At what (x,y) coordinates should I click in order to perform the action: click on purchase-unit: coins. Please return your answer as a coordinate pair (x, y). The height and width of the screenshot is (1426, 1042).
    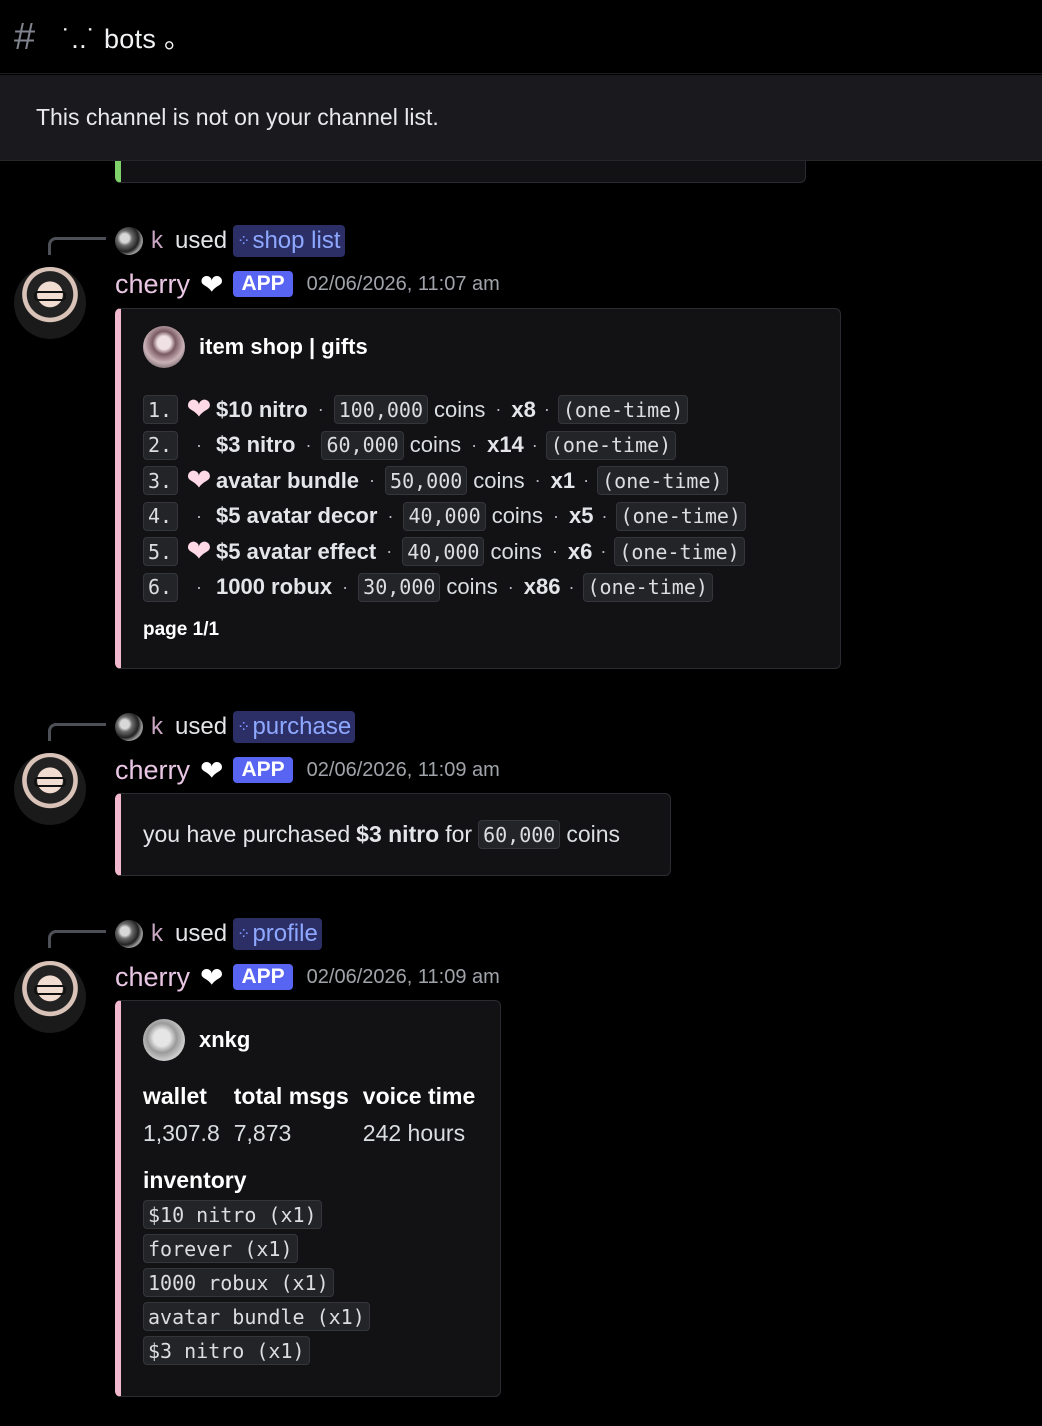
    Looking at the image, I should click on (593, 834).